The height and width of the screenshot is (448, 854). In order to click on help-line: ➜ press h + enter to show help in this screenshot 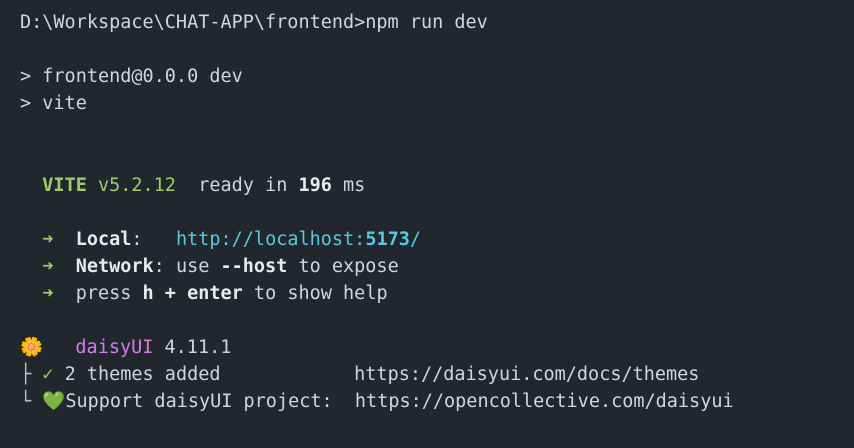, I will do `click(204, 293)`.